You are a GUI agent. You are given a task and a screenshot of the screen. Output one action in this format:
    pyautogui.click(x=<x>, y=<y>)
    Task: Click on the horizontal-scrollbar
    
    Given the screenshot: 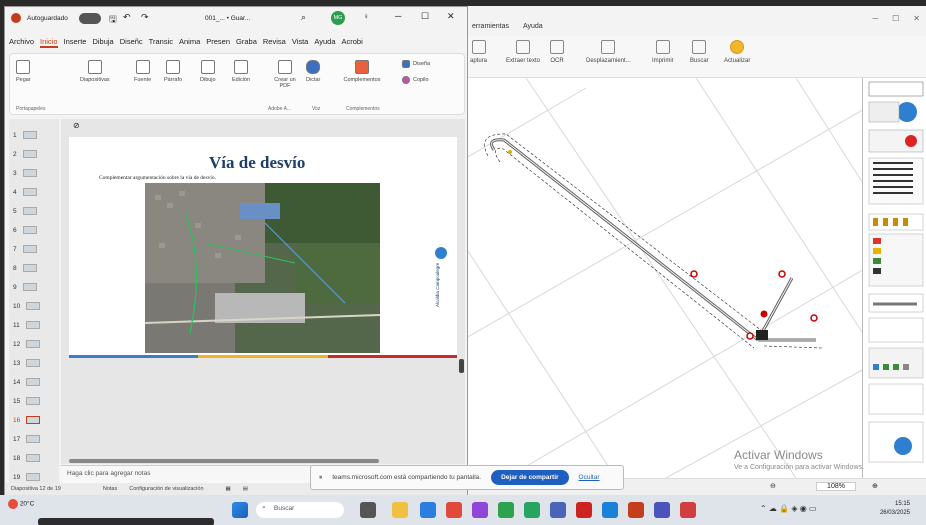 What is the action you would take?
    pyautogui.click(x=224, y=461)
    